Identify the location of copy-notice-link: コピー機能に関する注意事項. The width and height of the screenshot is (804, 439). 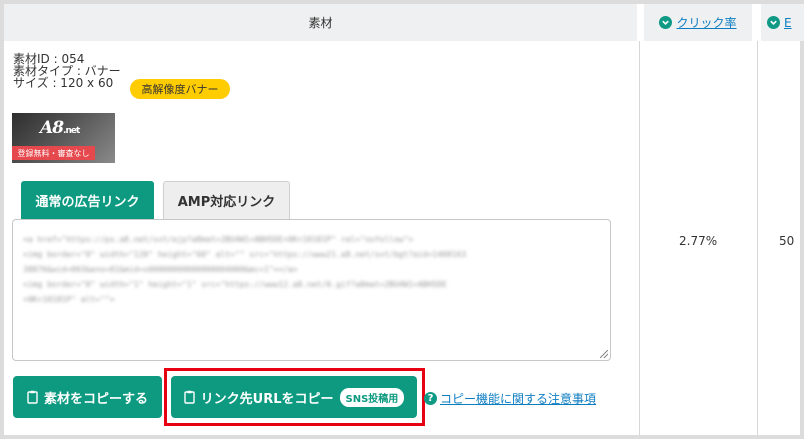
(518, 398).